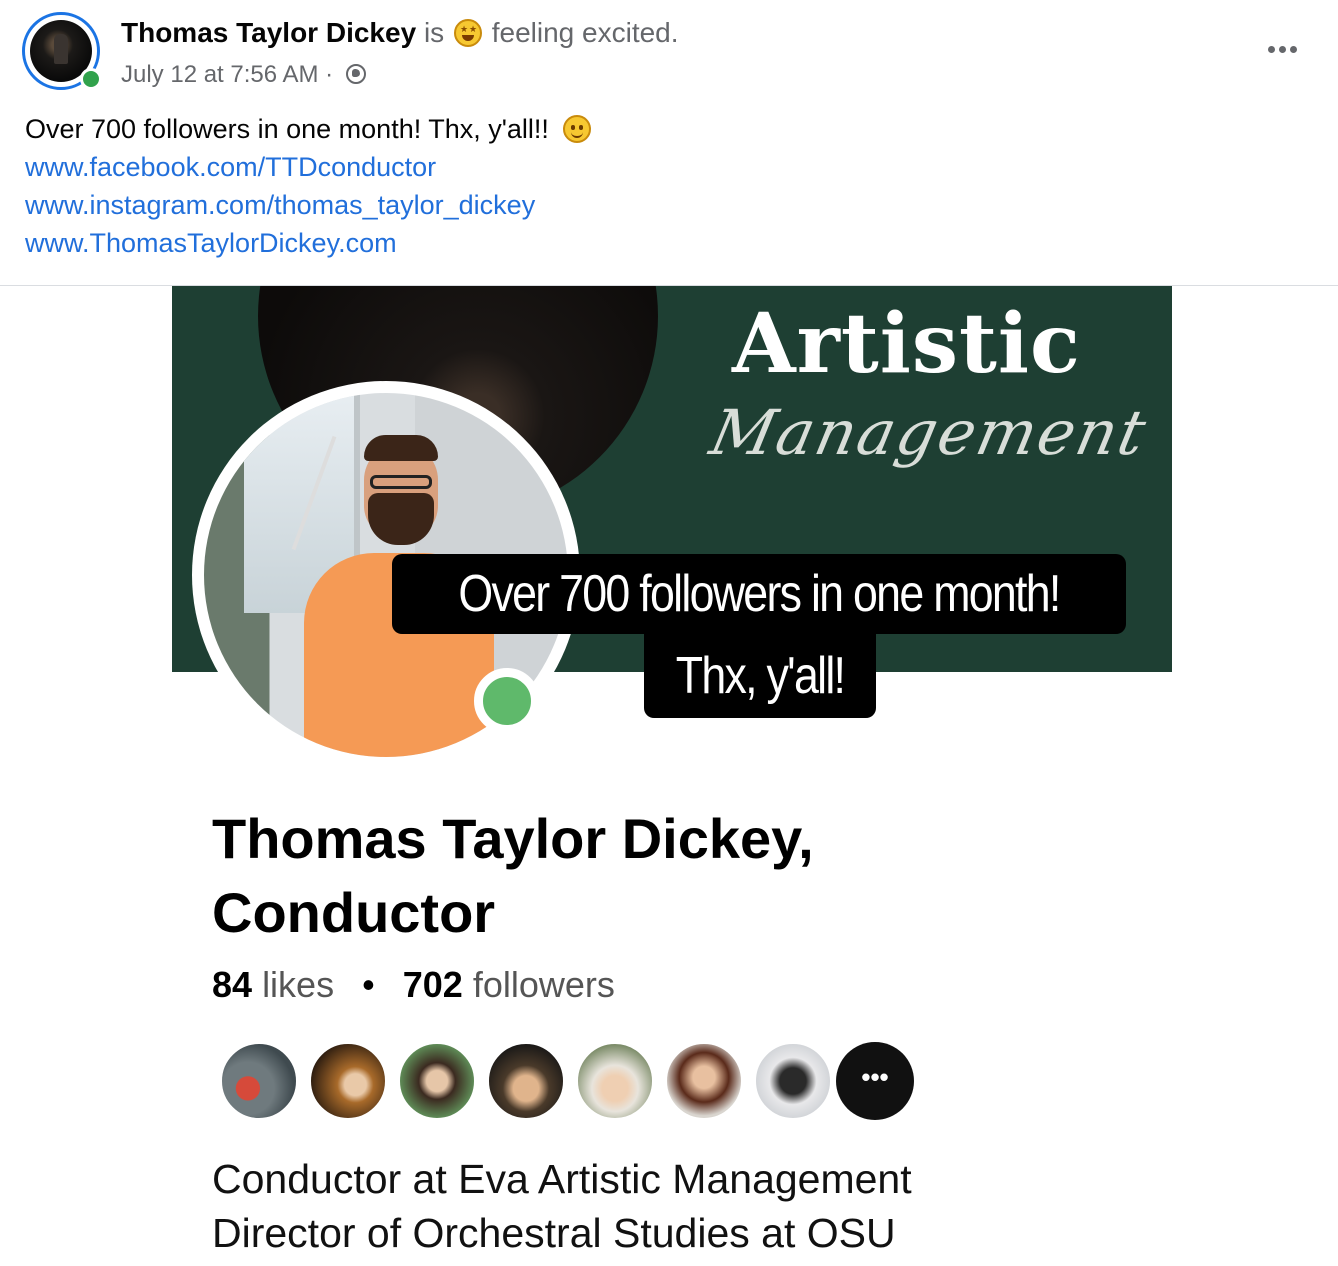  What do you see at coordinates (268, 32) in the screenshot?
I see `author-name-link: Thomas Taylor Dickey` at bounding box center [268, 32].